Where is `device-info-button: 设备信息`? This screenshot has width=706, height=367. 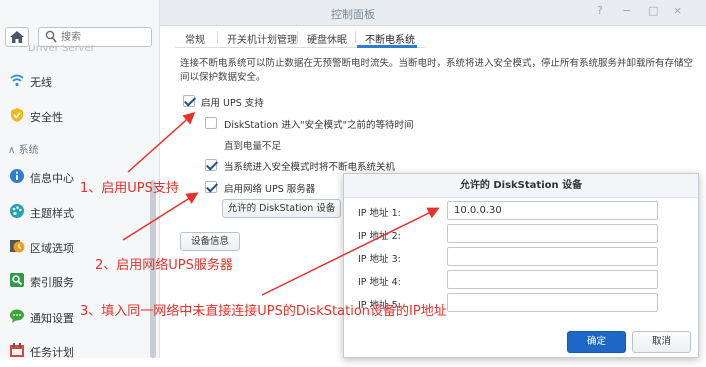 device-info-button: 设备信息 is located at coordinates (210, 241).